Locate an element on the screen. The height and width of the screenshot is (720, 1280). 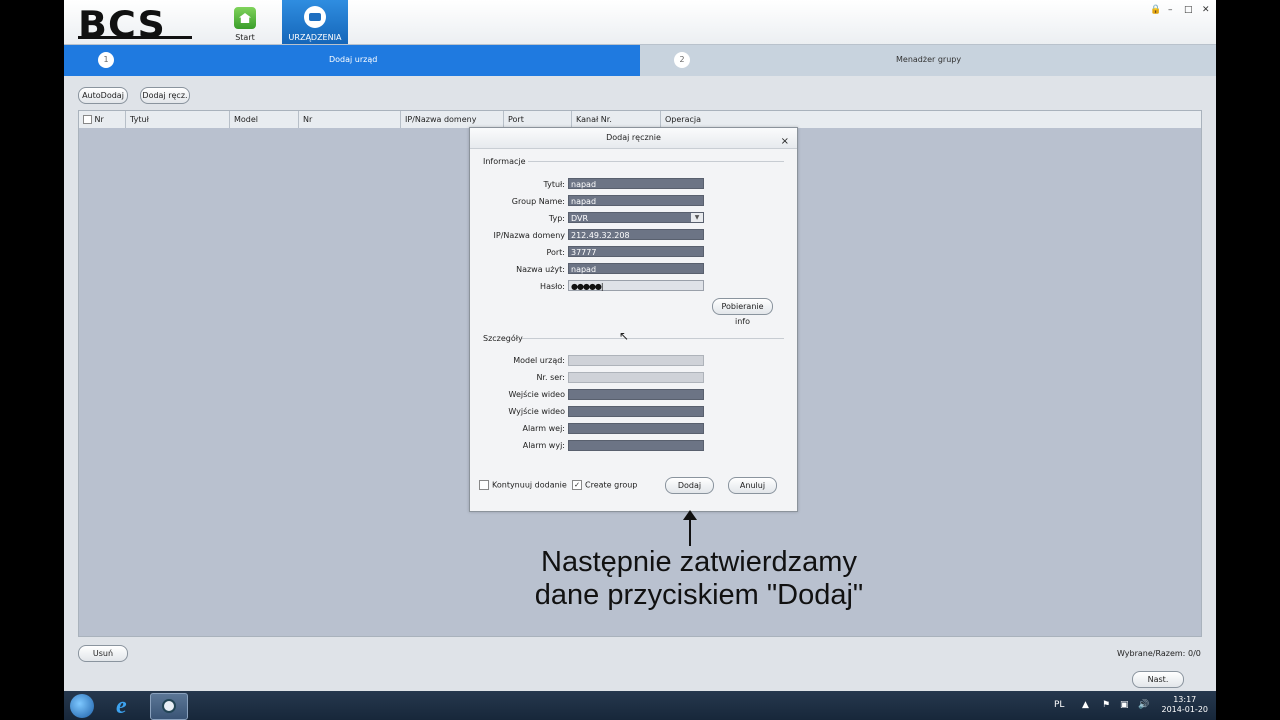
ip-label: IP/Nazwa domeny is located at coordinates (529, 235).